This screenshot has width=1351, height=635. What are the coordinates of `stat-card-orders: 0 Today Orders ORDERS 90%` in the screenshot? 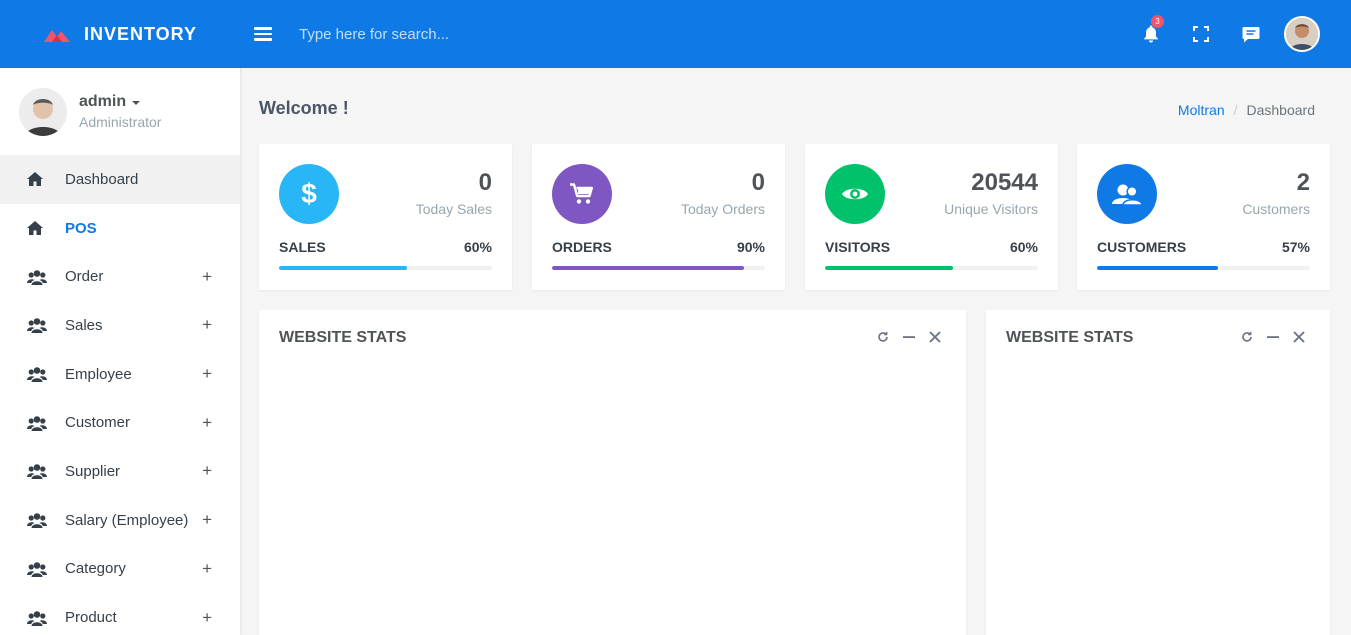 It's located at (658, 217).